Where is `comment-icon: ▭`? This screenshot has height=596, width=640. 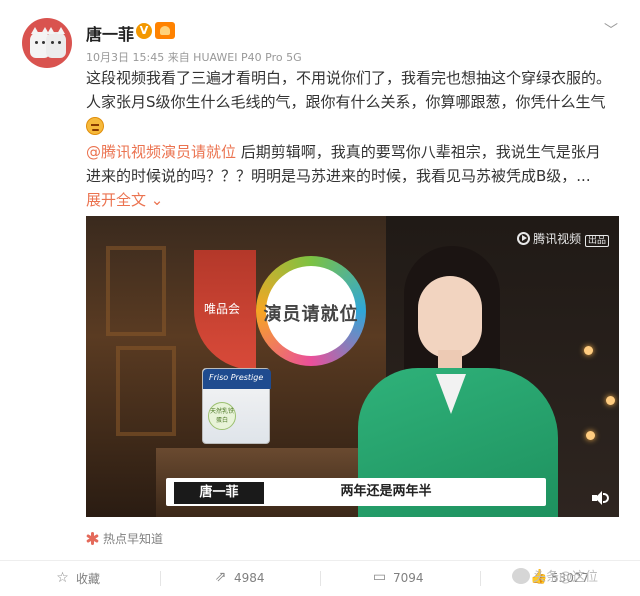
comment-icon: ▭ is located at coordinates (379, 577).